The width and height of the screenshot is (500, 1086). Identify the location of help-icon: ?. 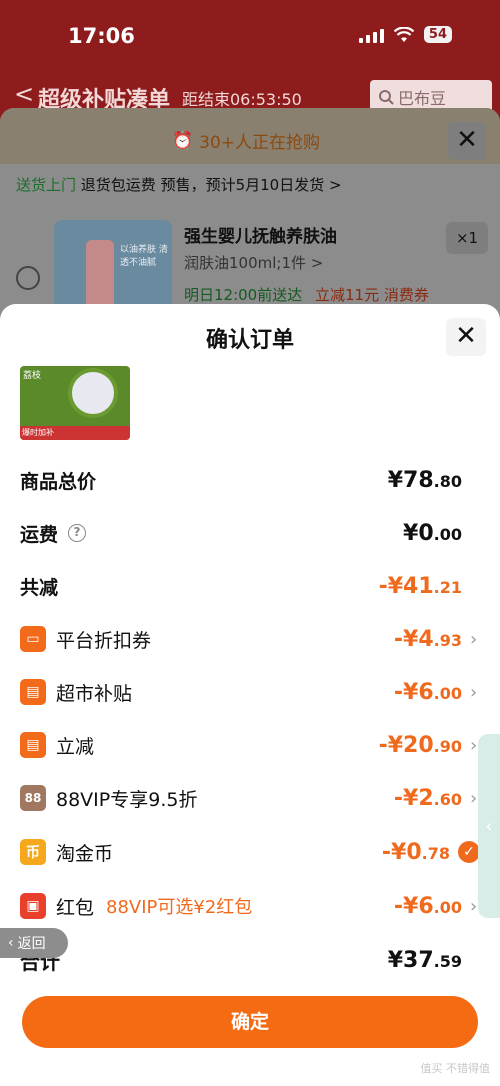
(77, 533).